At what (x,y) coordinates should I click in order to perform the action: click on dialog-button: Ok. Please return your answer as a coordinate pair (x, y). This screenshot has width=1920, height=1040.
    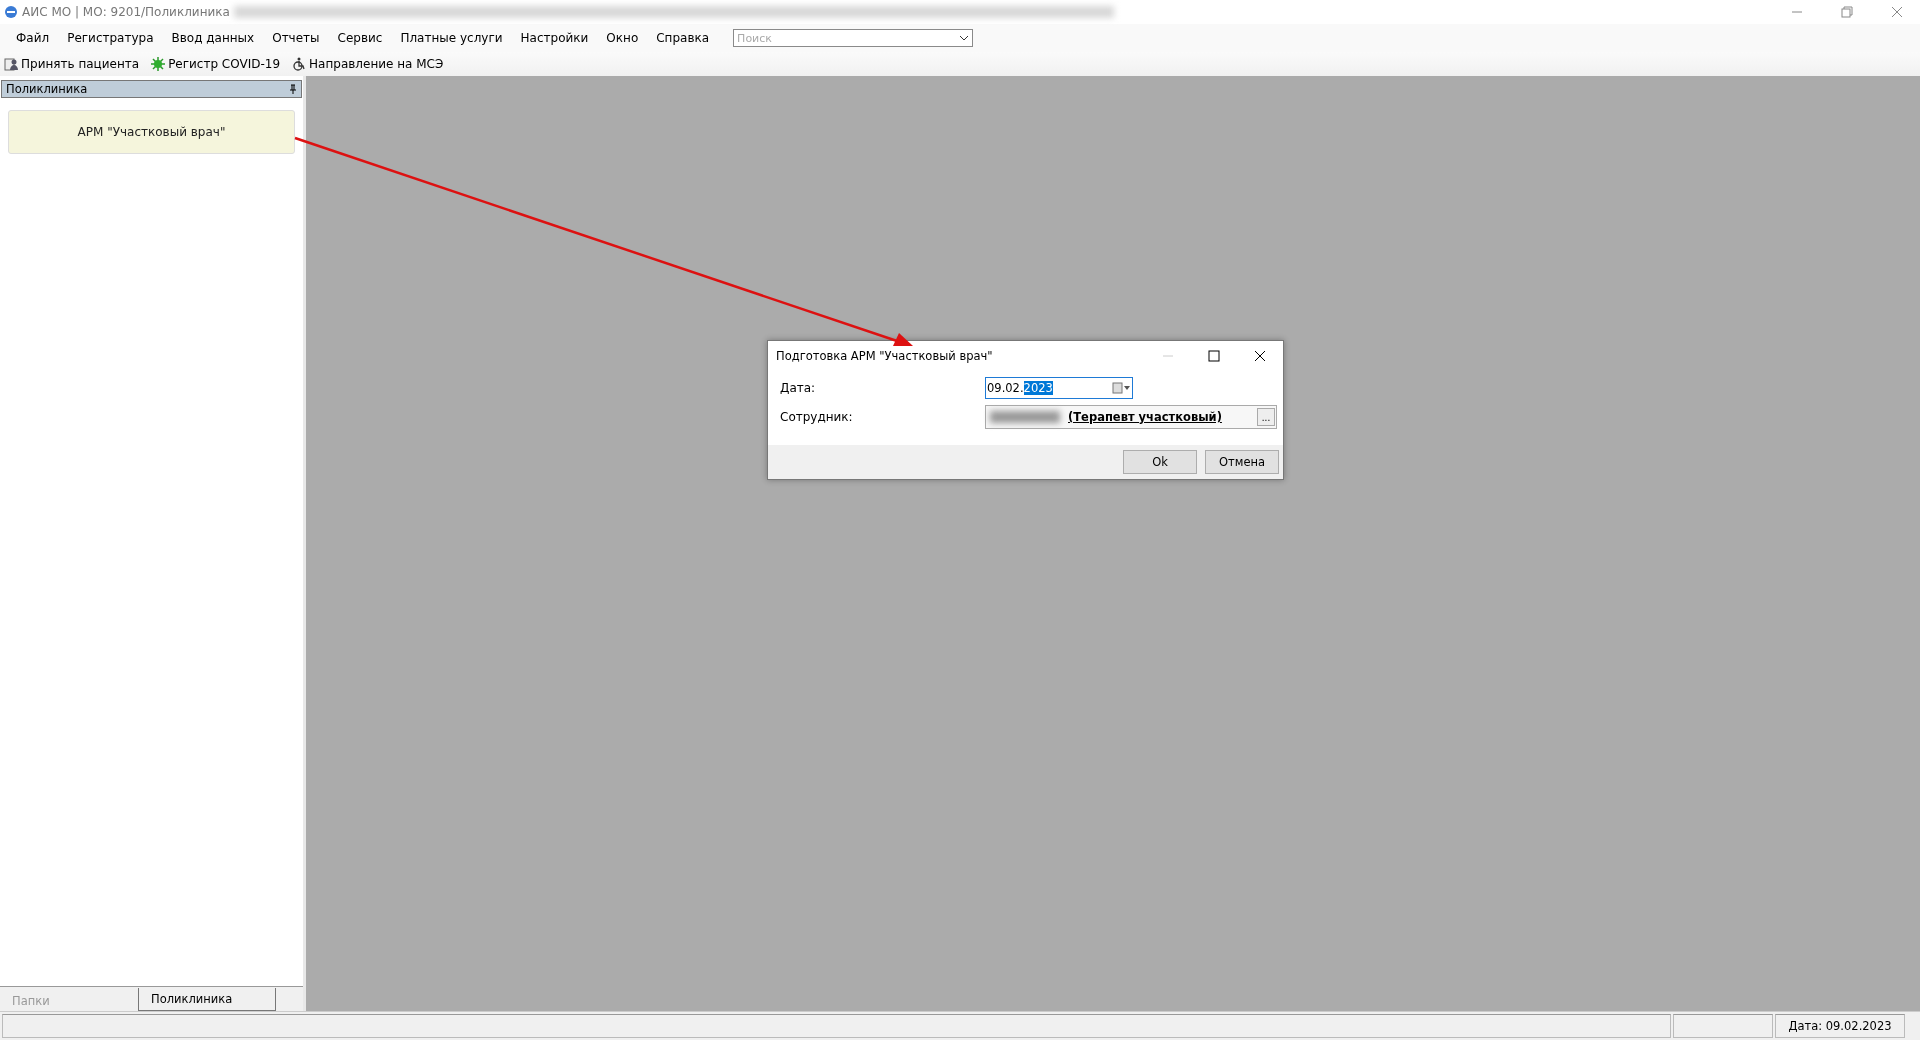
    Looking at the image, I should click on (1160, 462).